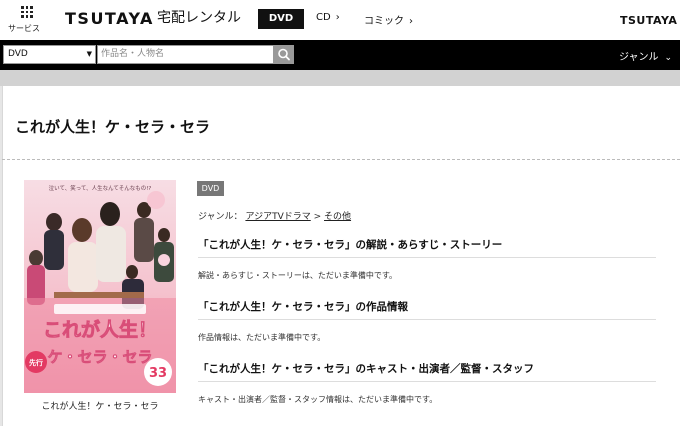  I want to click on genre-link-other: その他, so click(337, 217).